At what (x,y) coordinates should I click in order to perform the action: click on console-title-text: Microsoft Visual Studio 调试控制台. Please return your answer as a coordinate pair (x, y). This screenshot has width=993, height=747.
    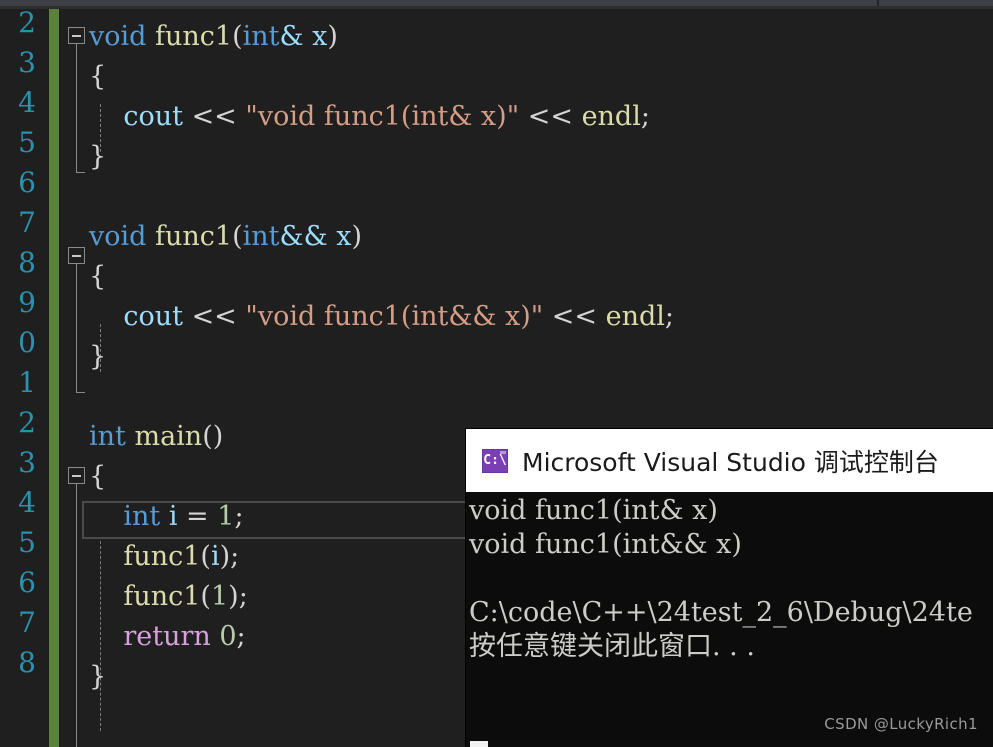
    Looking at the image, I should click on (730, 462).